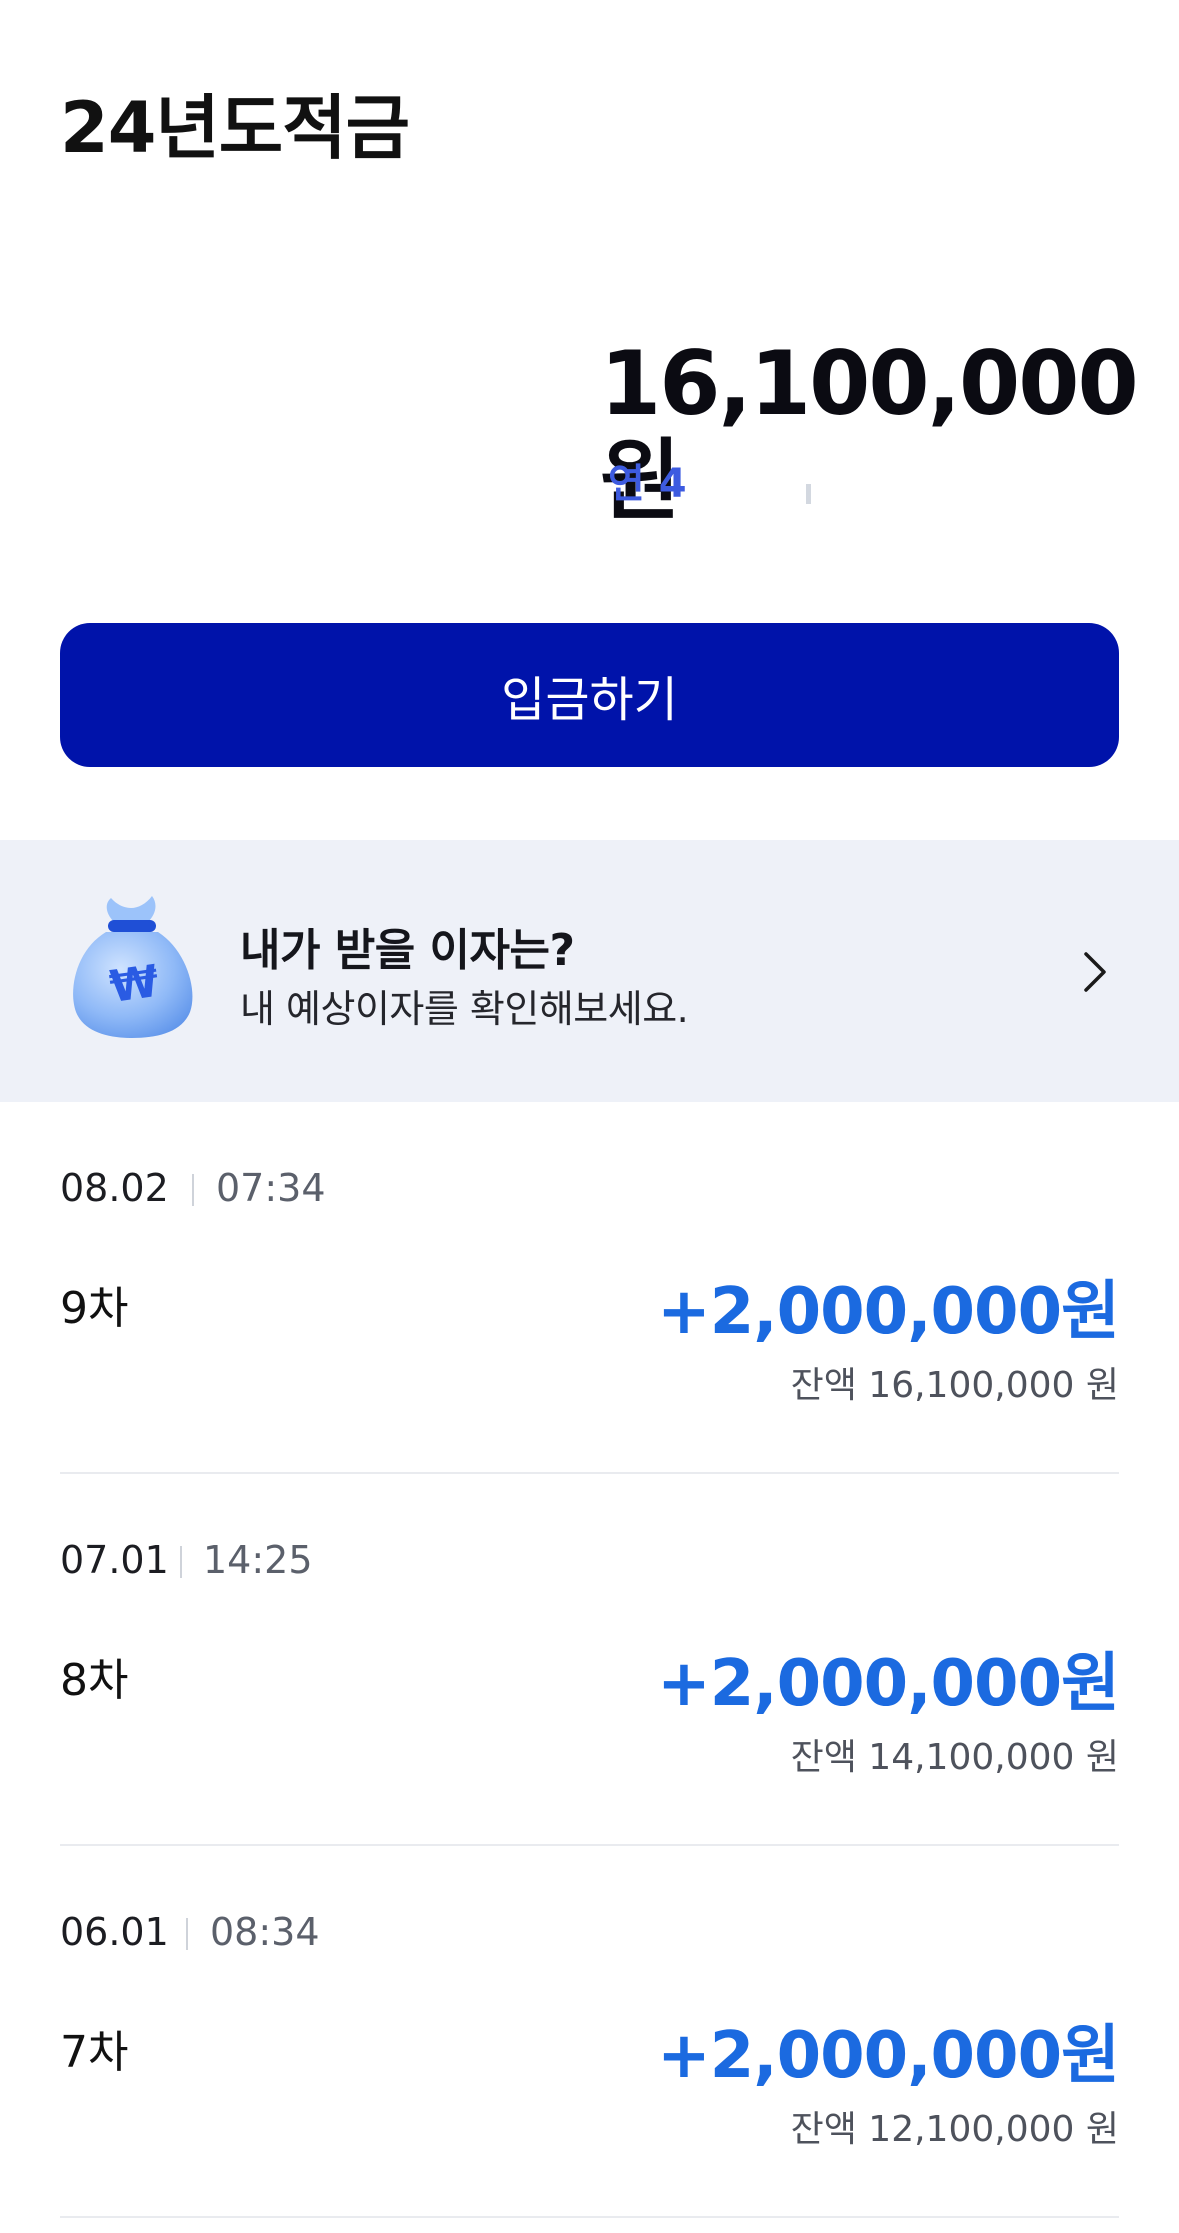 The width and height of the screenshot is (1179, 2233). Describe the element at coordinates (765, 485) in the screenshot. I see `rate-redaction` at that location.